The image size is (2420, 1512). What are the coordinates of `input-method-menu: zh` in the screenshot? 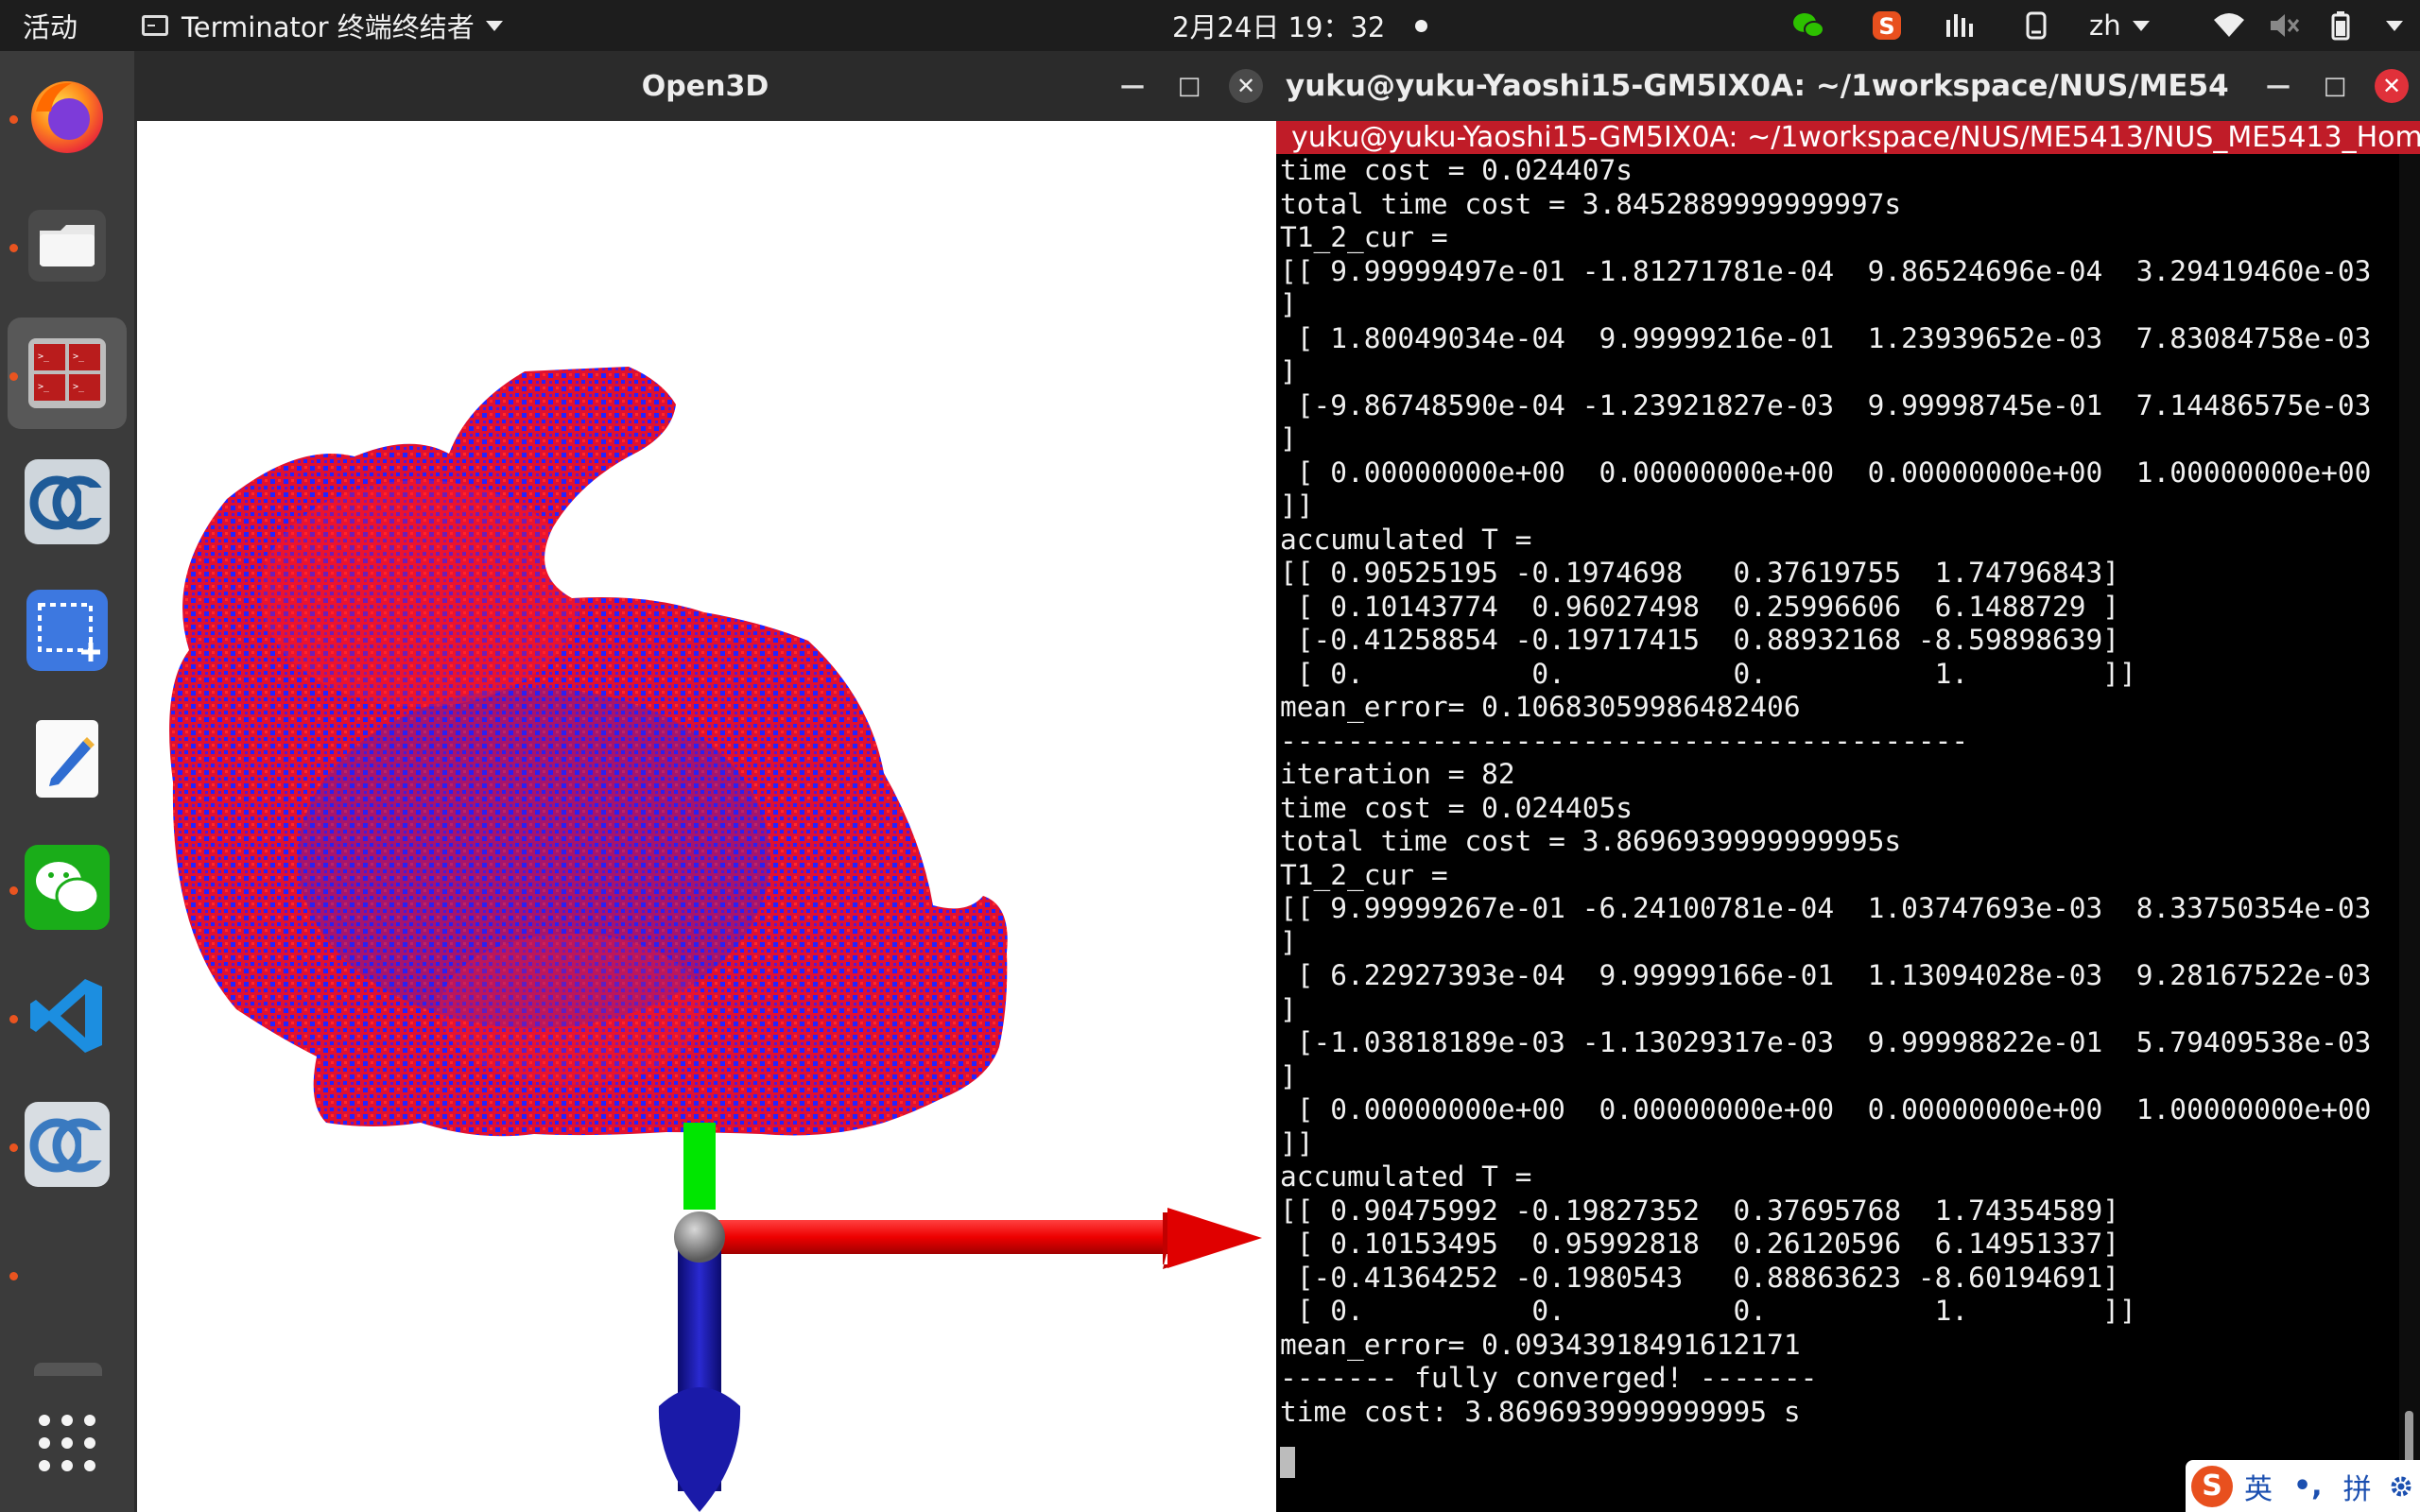 It's located at (2119, 25).